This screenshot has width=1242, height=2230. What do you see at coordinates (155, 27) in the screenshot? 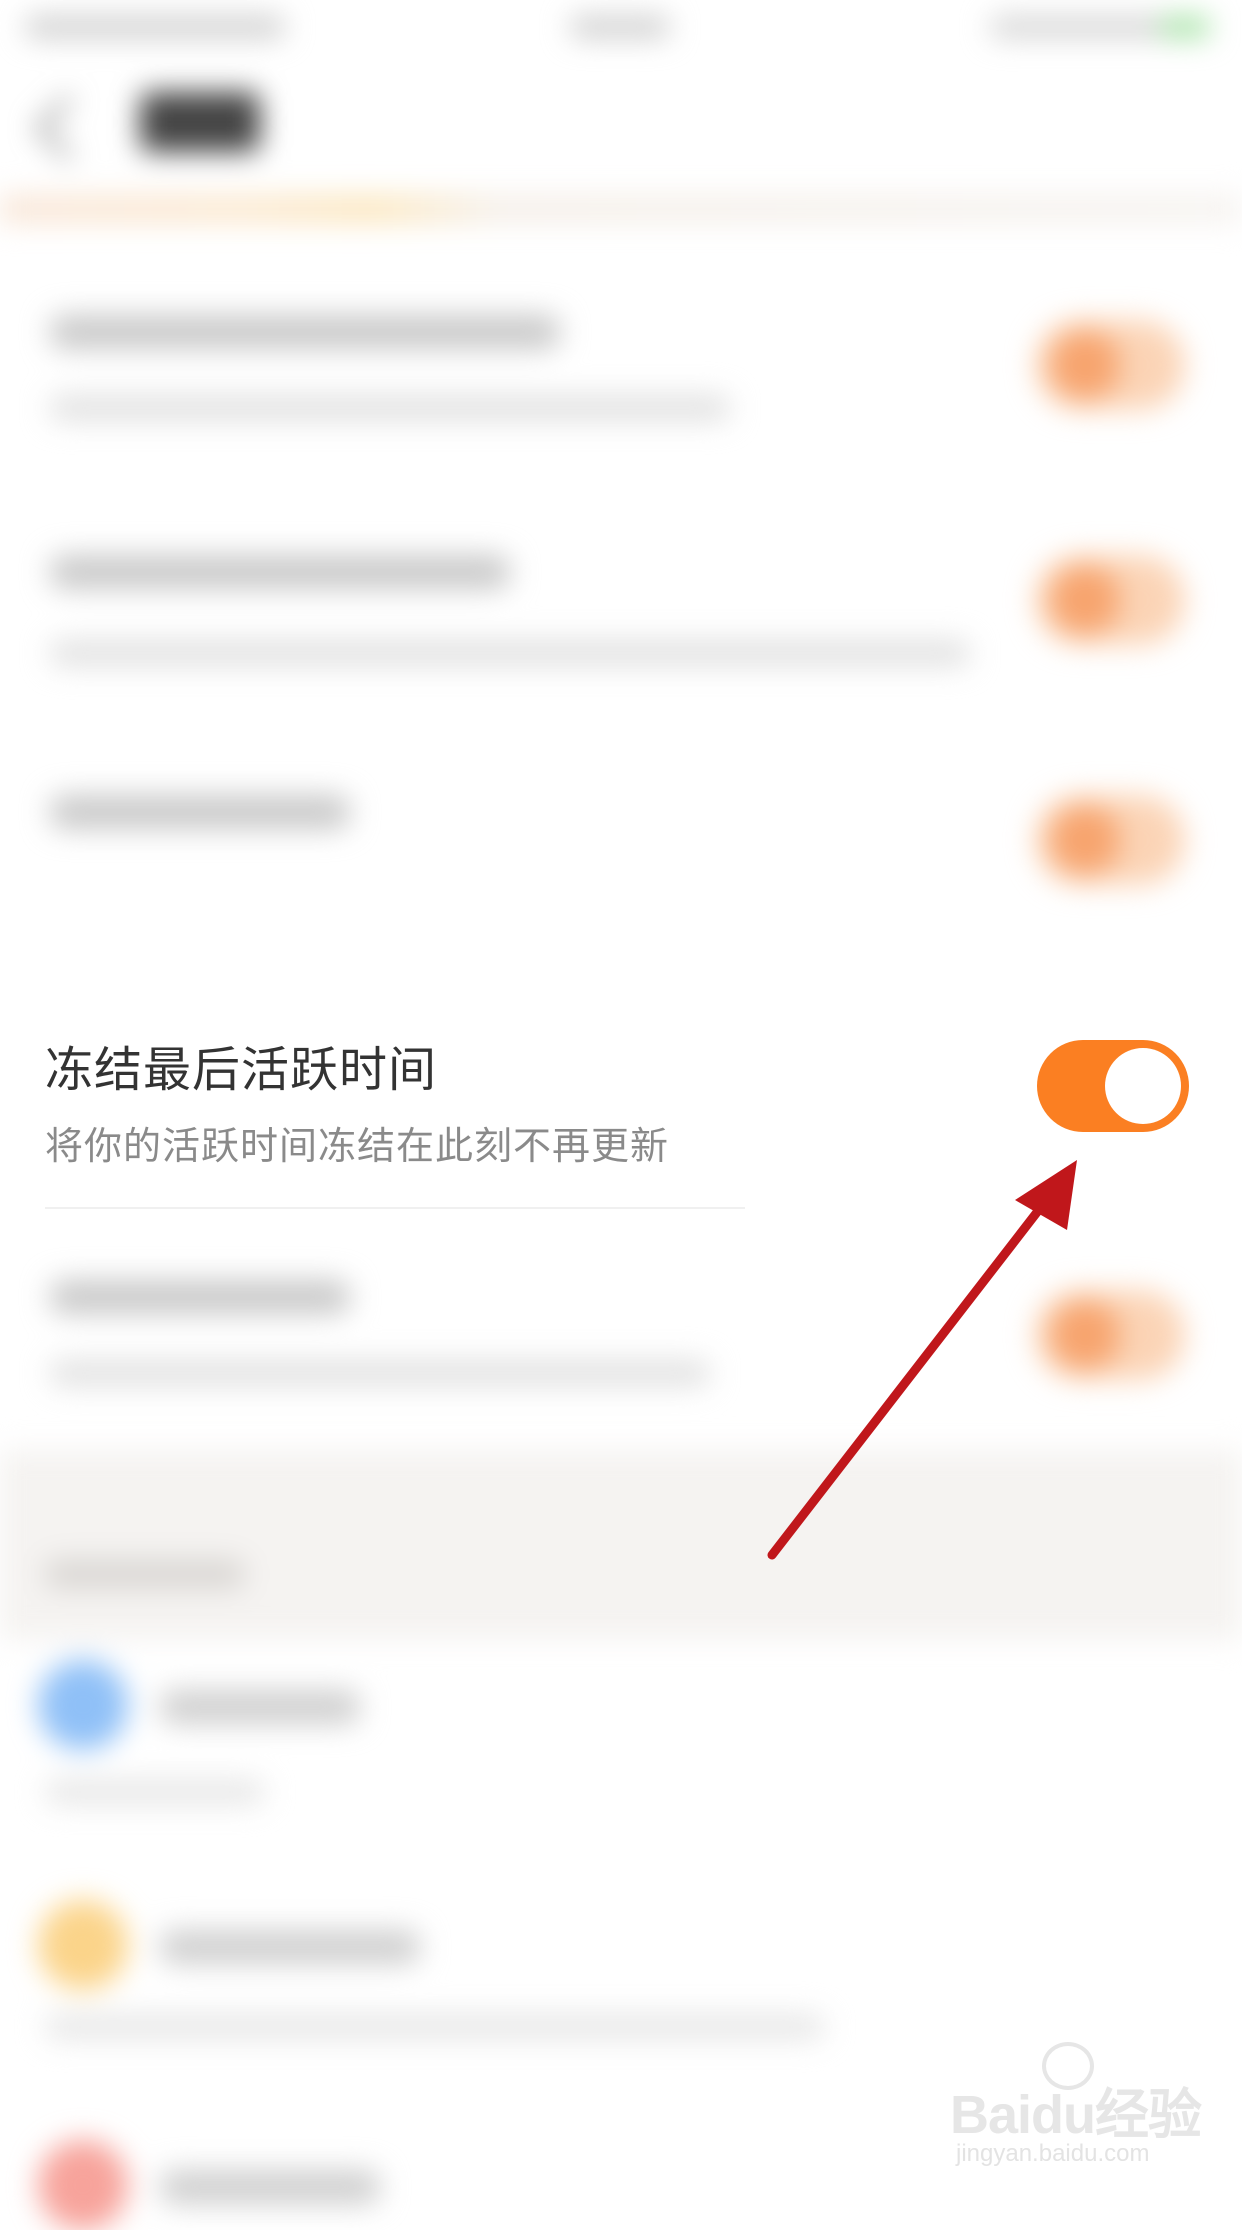
I see `status-carrier` at bounding box center [155, 27].